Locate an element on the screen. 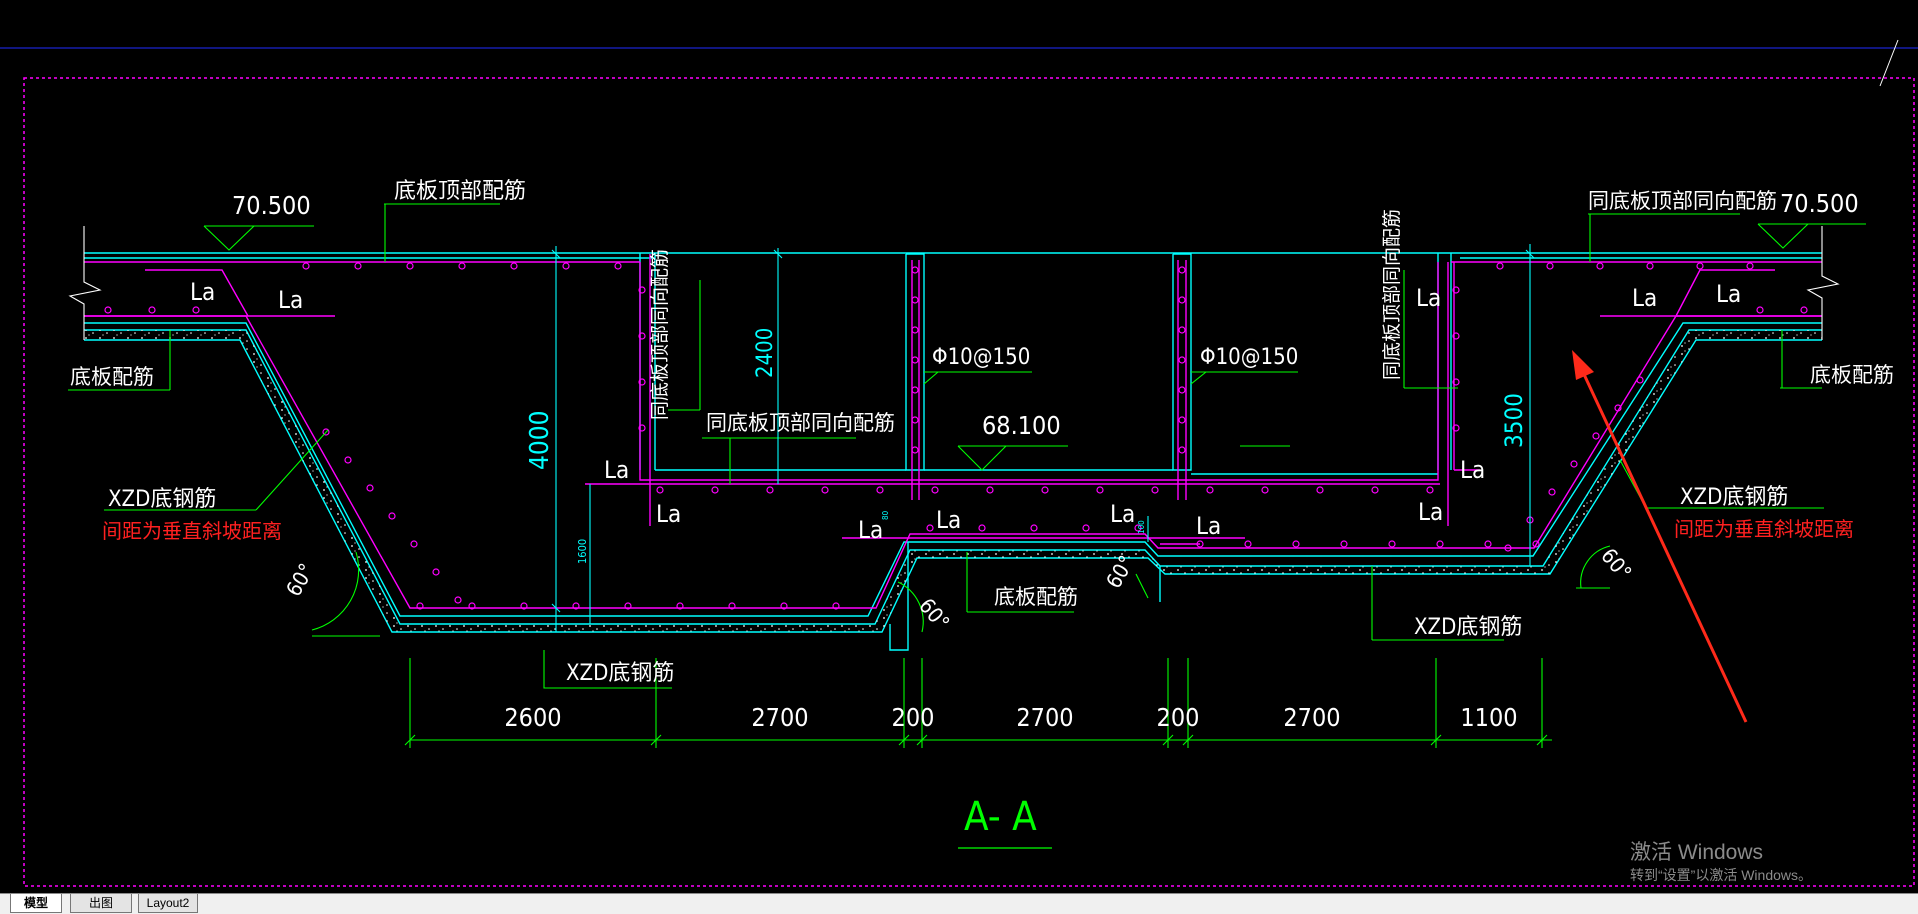  dim-wall-2400: 2400 is located at coordinates (765, 353).